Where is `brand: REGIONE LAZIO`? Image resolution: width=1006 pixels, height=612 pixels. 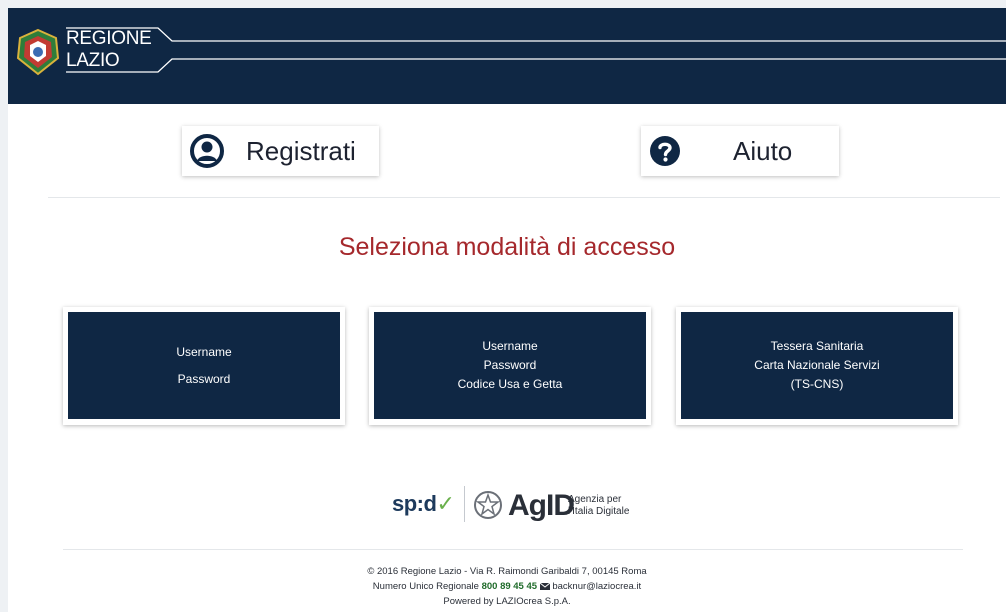 brand: REGIONE LAZIO is located at coordinates (109, 50).